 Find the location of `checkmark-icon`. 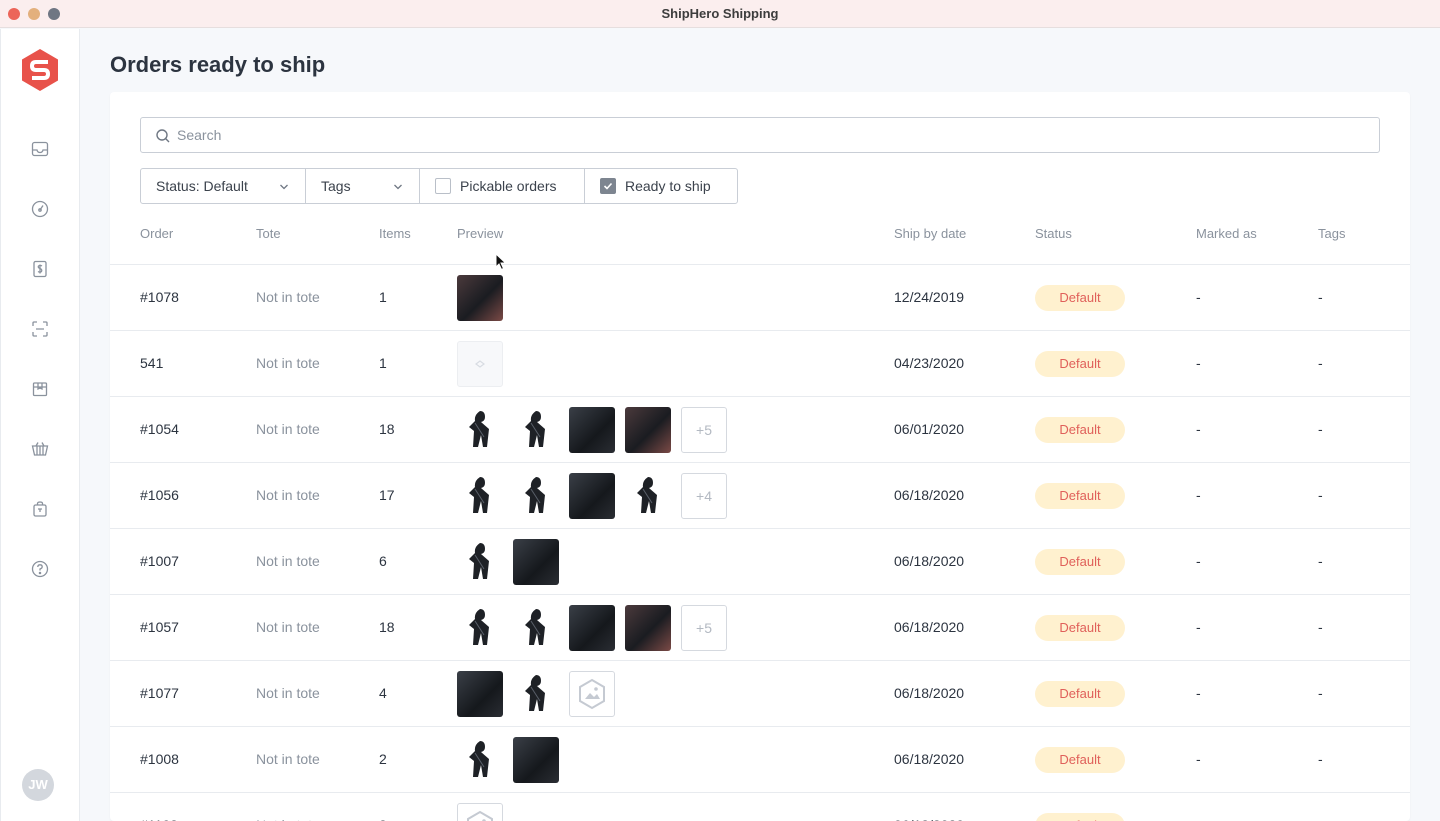

checkmark-icon is located at coordinates (608, 186).